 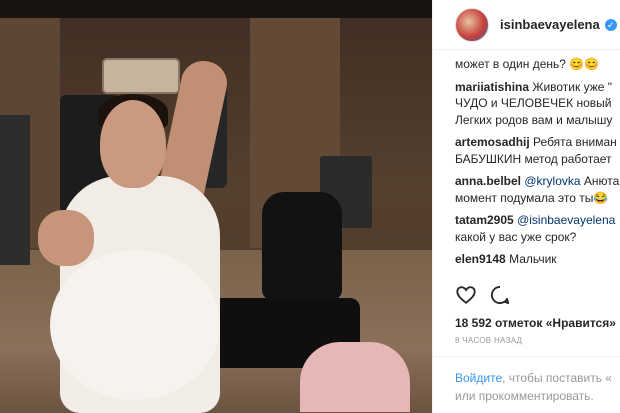 I want to click on comment-username: artemosadhij, so click(x=492, y=142).